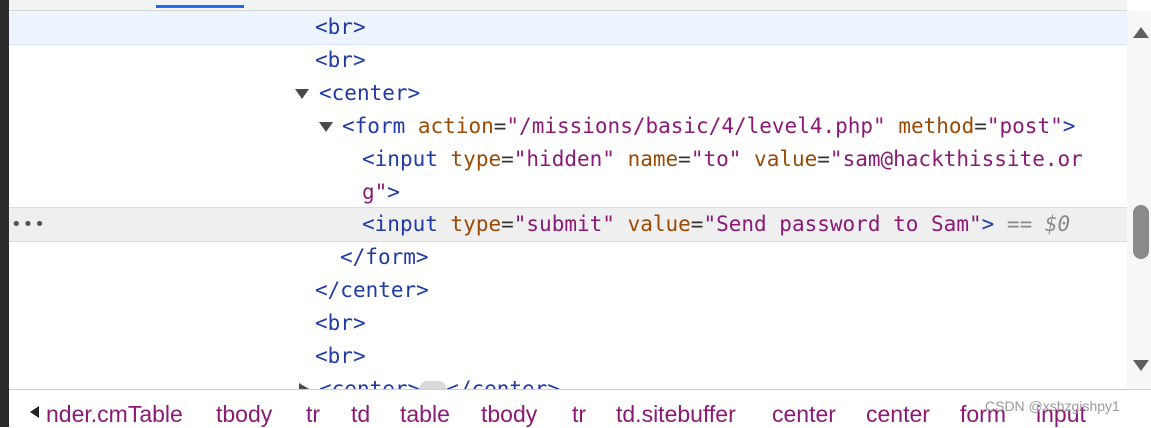  What do you see at coordinates (564, 224) in the screenshot?
I see `attr-value: "submit"` at bounding box center [564, 224].